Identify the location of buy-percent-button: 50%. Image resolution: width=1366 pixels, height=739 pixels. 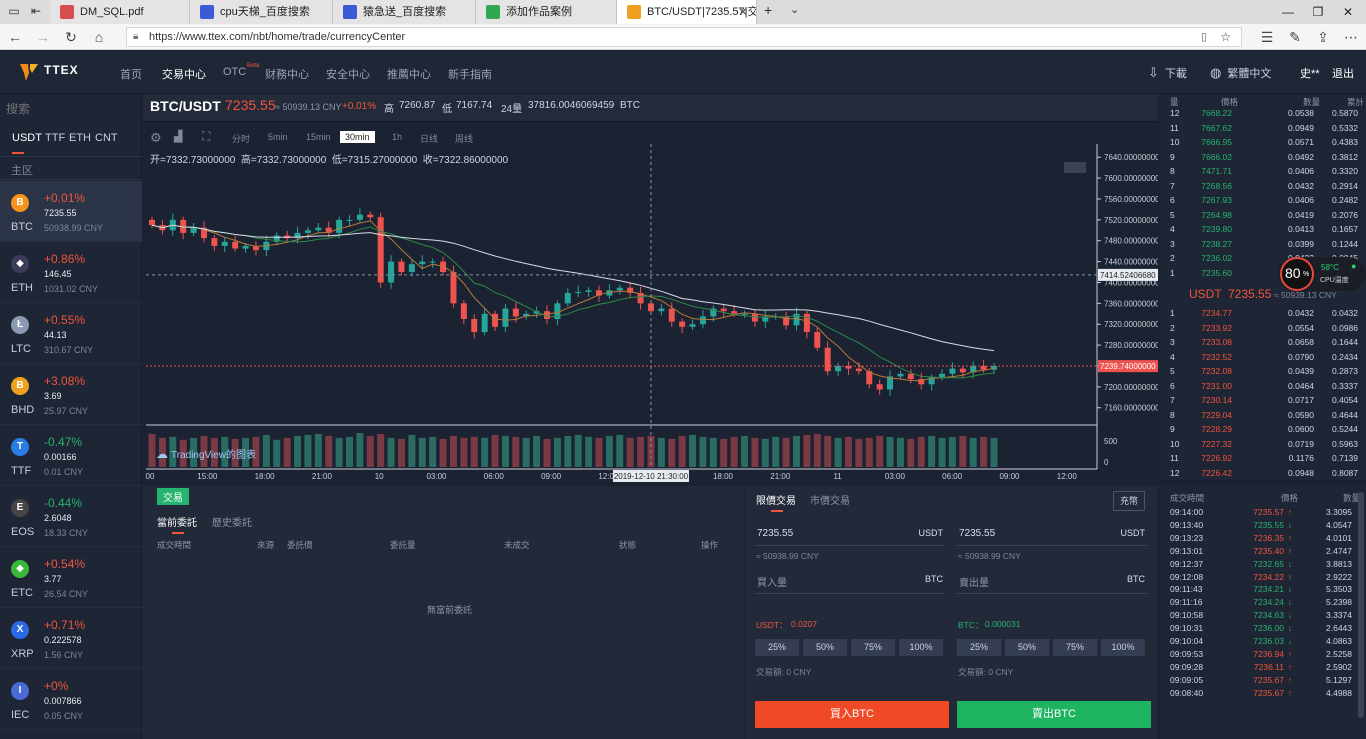
(825, 647).